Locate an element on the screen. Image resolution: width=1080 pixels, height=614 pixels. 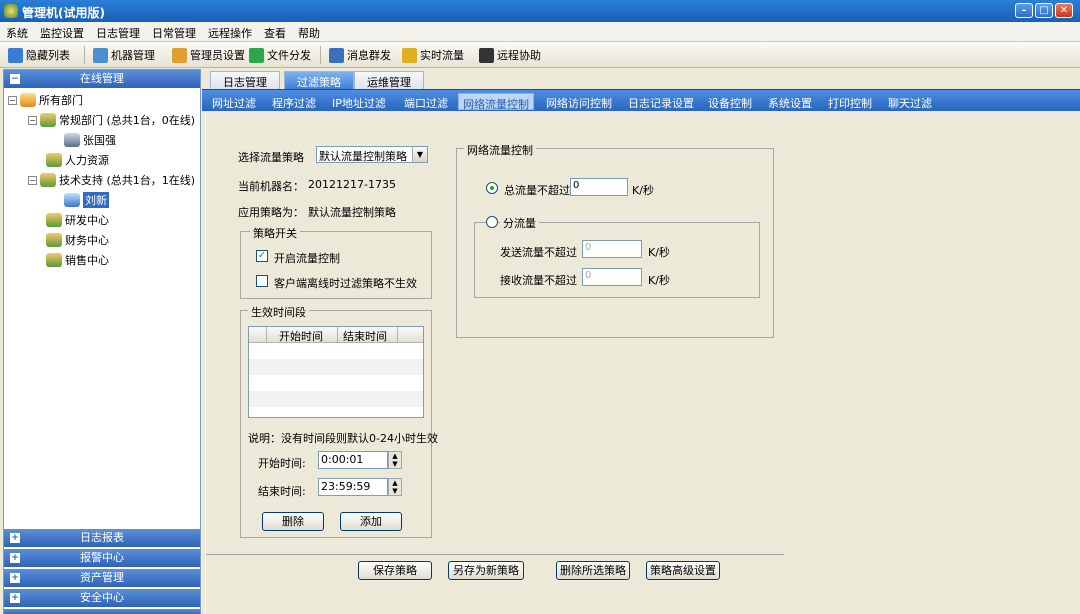
tree-sales: 销售中心 is located at coordinates (77, 260).